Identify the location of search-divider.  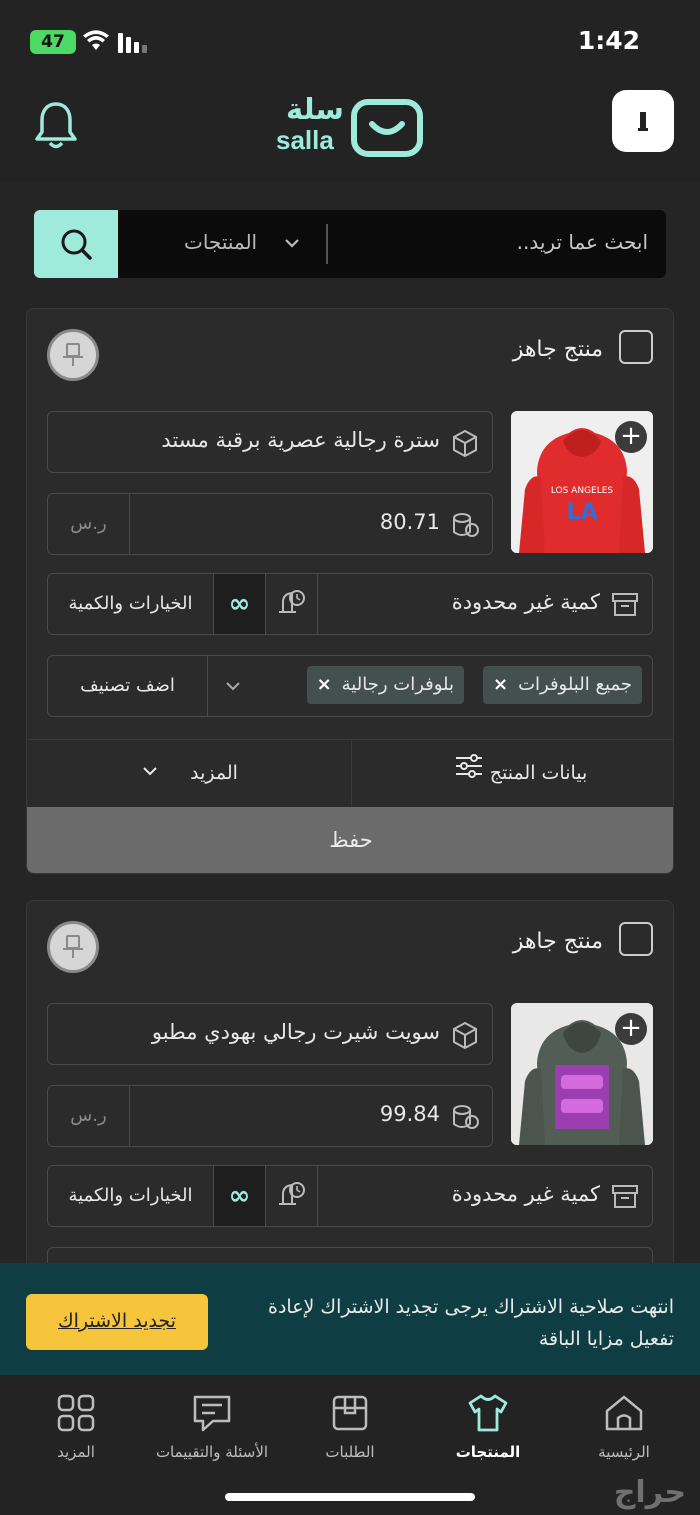
(327, 244).